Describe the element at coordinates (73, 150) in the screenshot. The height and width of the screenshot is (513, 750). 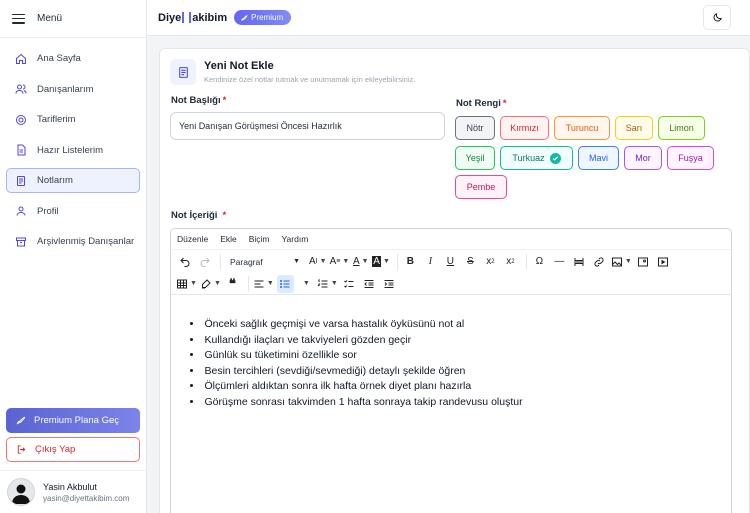
I see `sidebar-item-lists: Hazır Listelerim` at that location.